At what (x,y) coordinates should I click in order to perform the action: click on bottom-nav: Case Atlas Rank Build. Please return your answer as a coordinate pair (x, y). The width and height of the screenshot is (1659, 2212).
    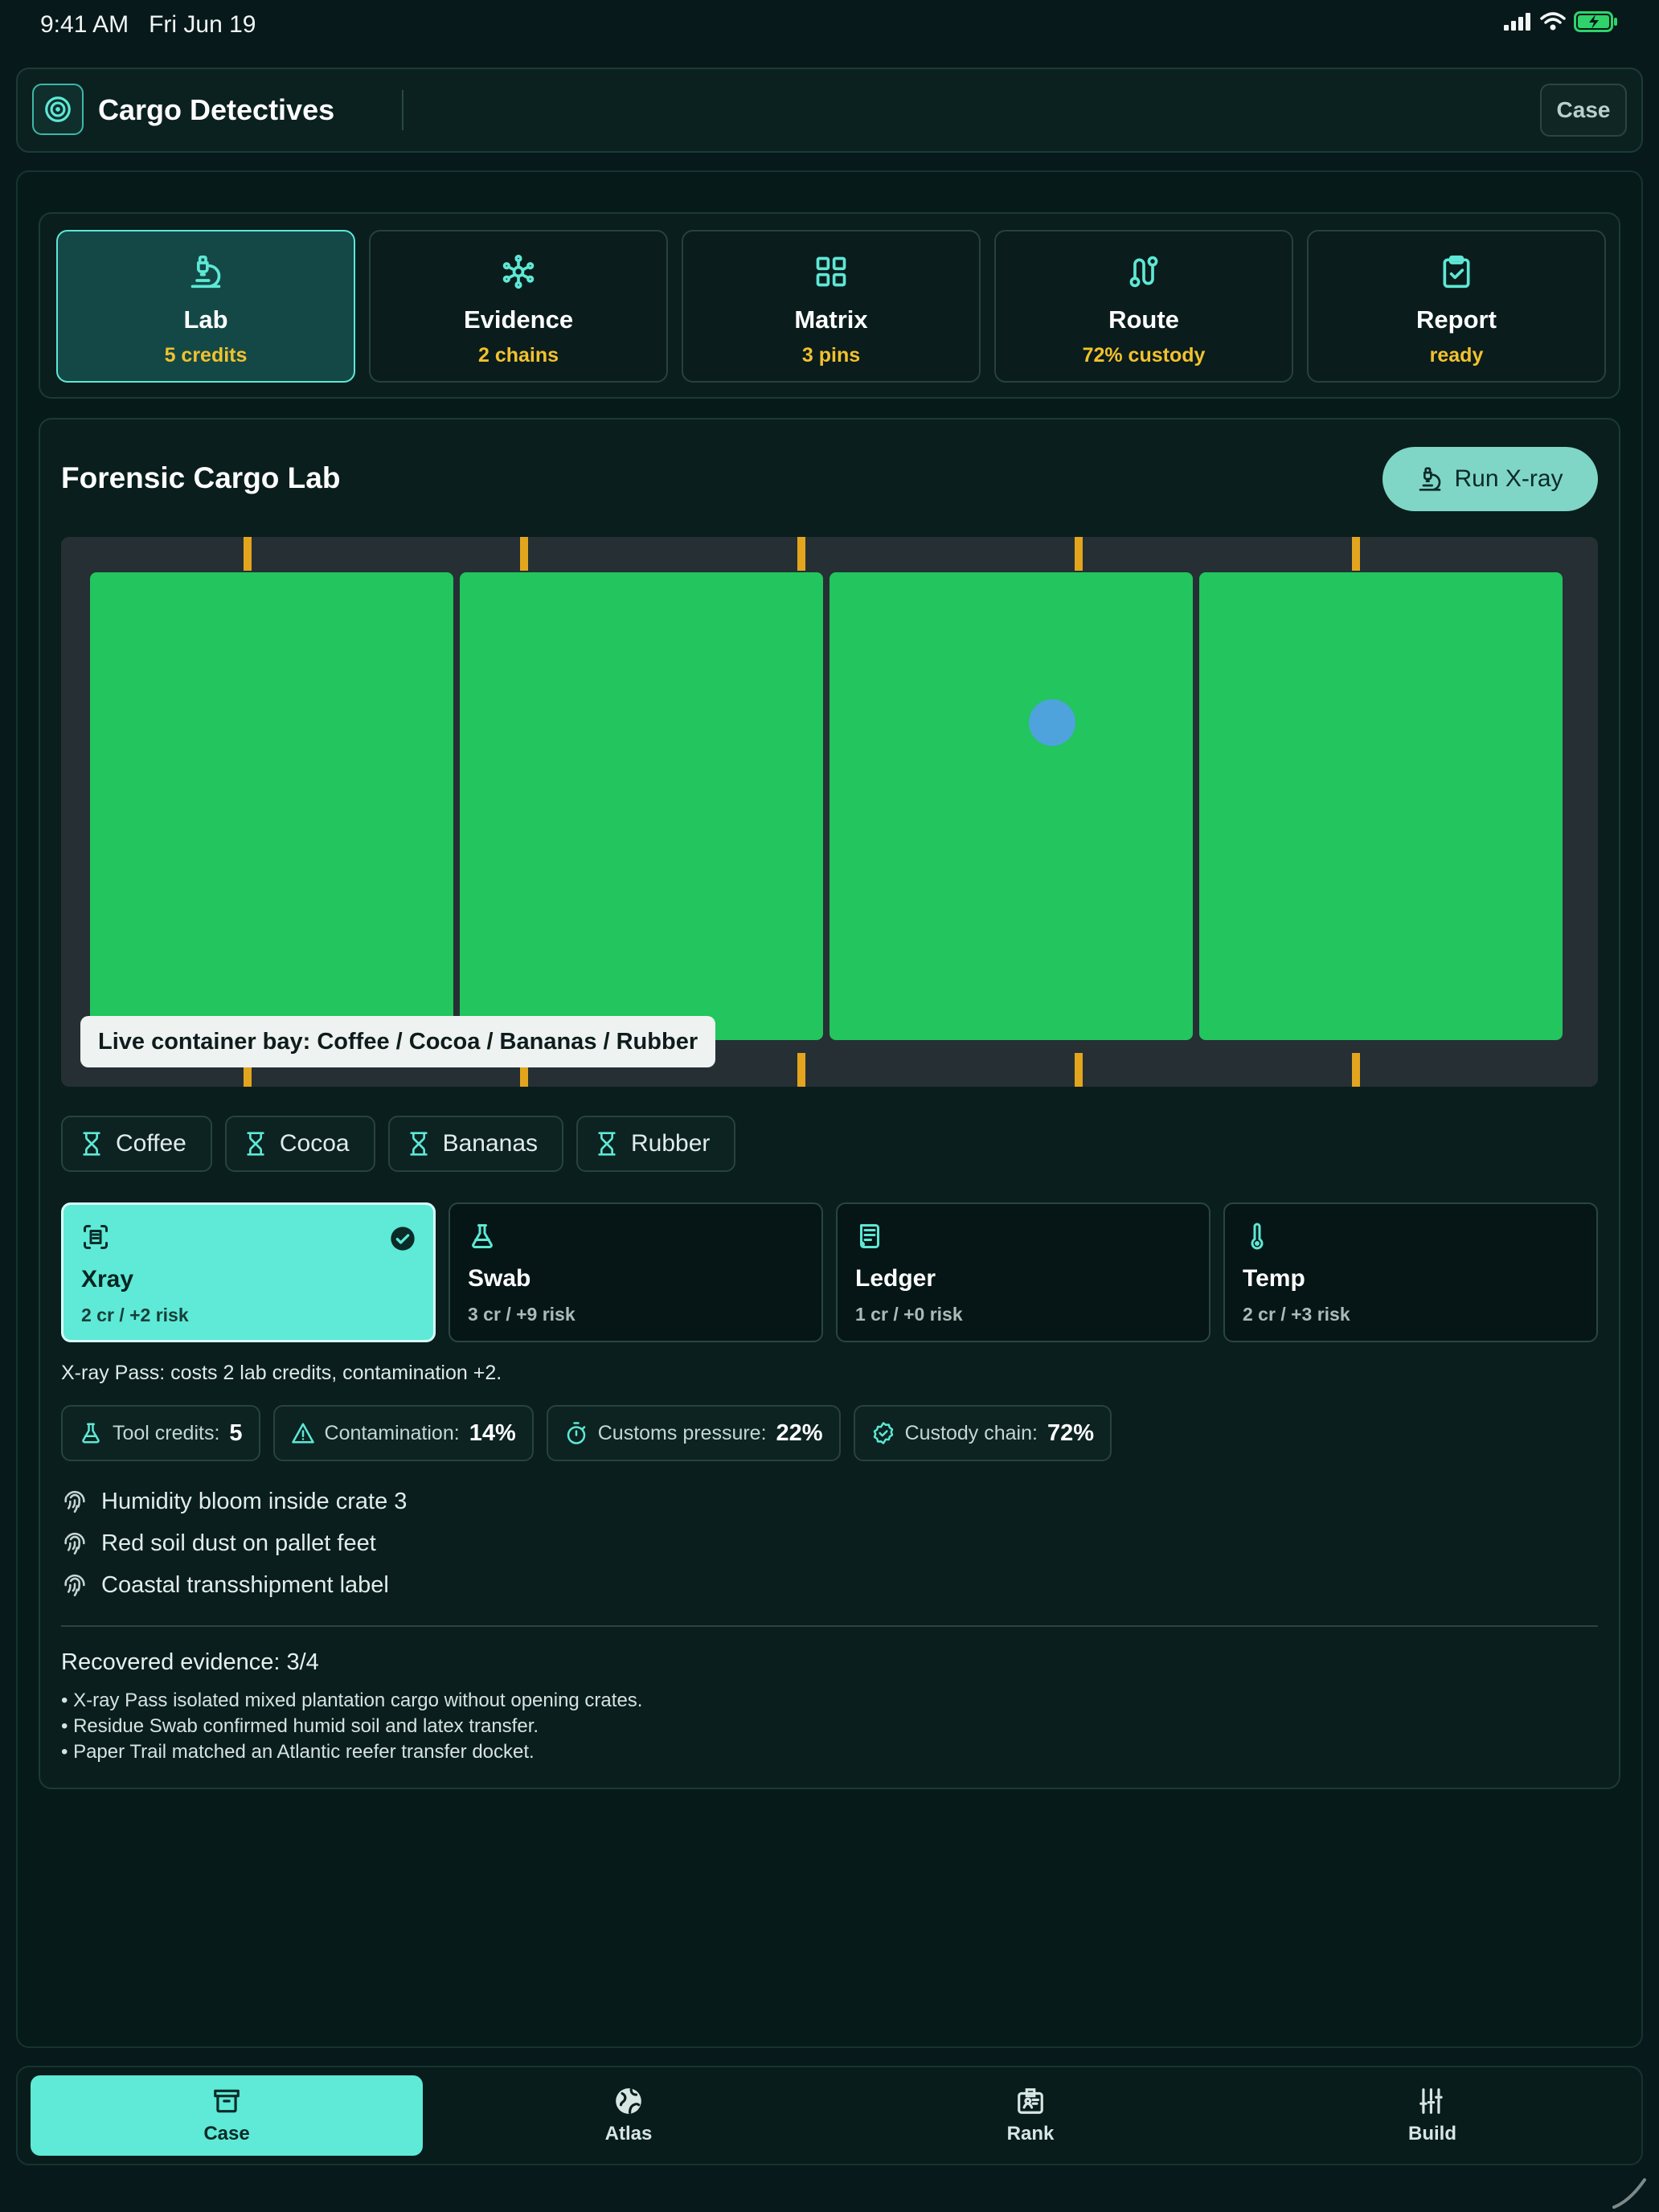
    Looking at the image, I should click on (829, 2115).